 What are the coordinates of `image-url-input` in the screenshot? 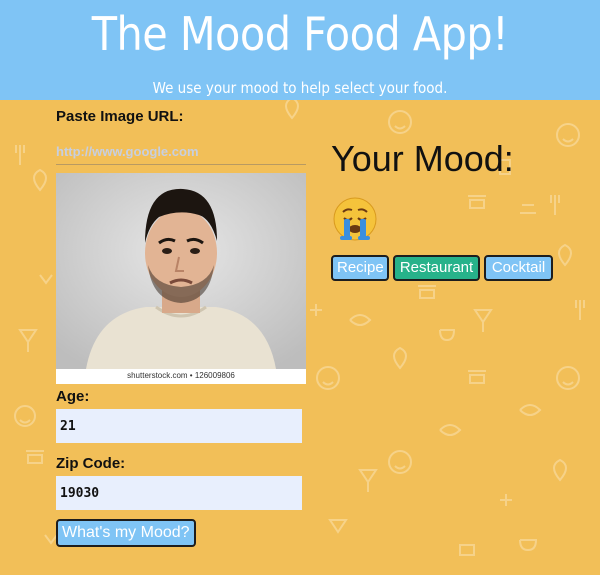 It's located at (181, 151).